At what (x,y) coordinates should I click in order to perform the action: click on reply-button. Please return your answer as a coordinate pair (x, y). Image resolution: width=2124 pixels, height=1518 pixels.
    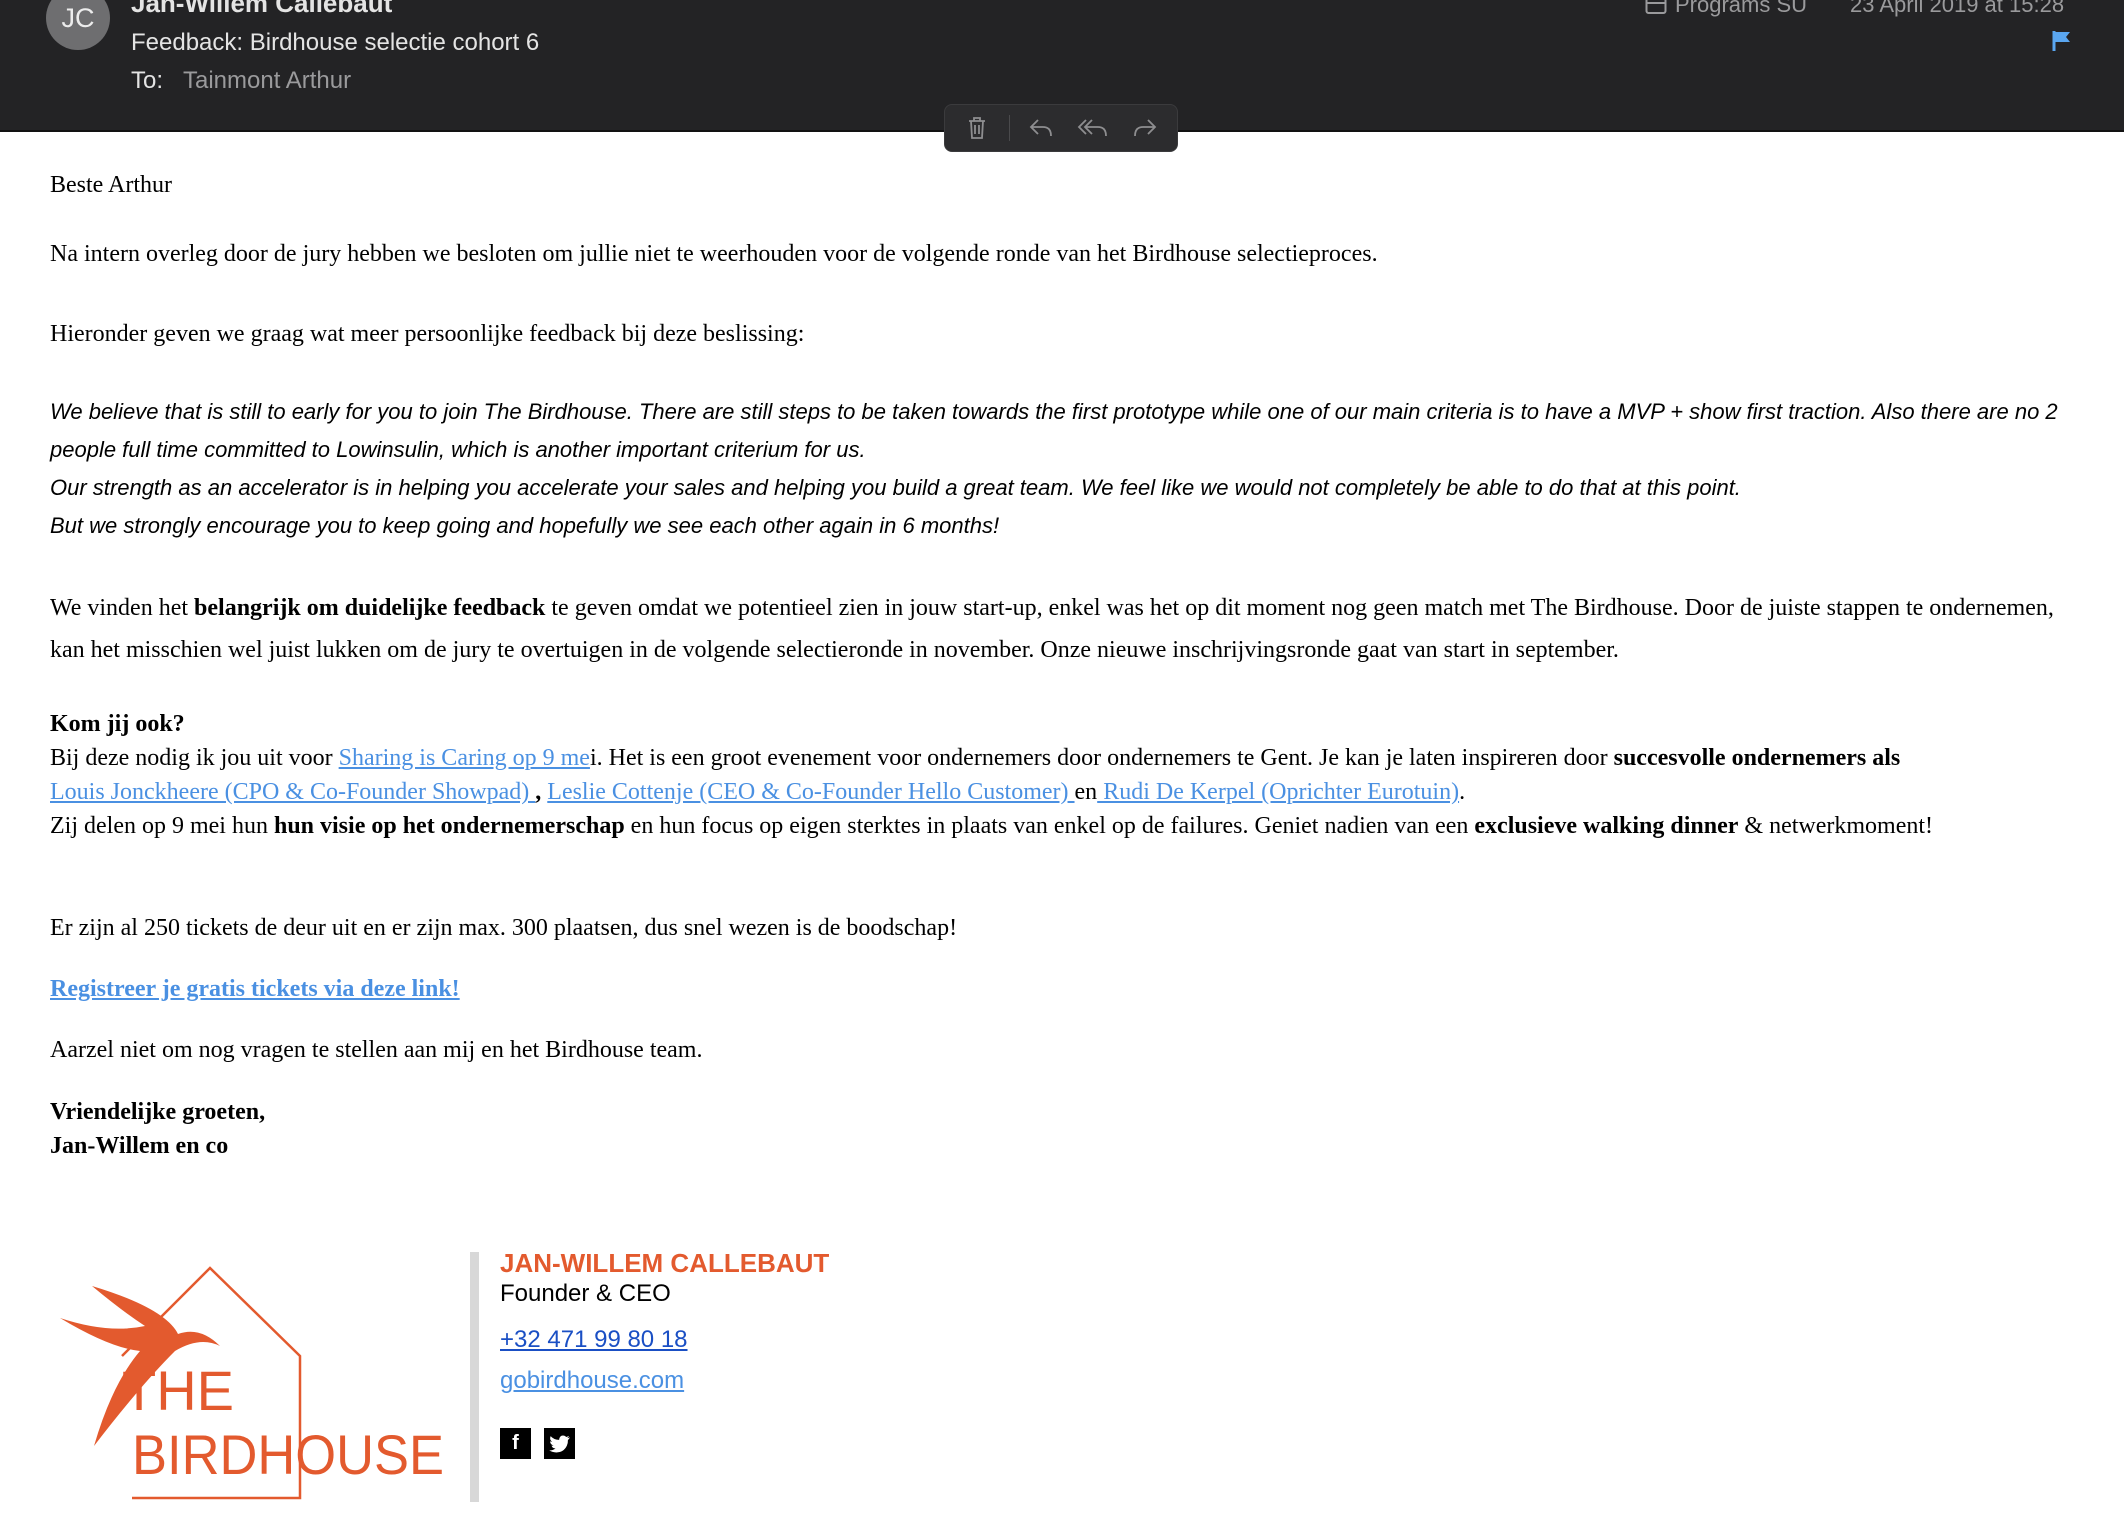
    Looking at the image, I should click on (1041, 128).